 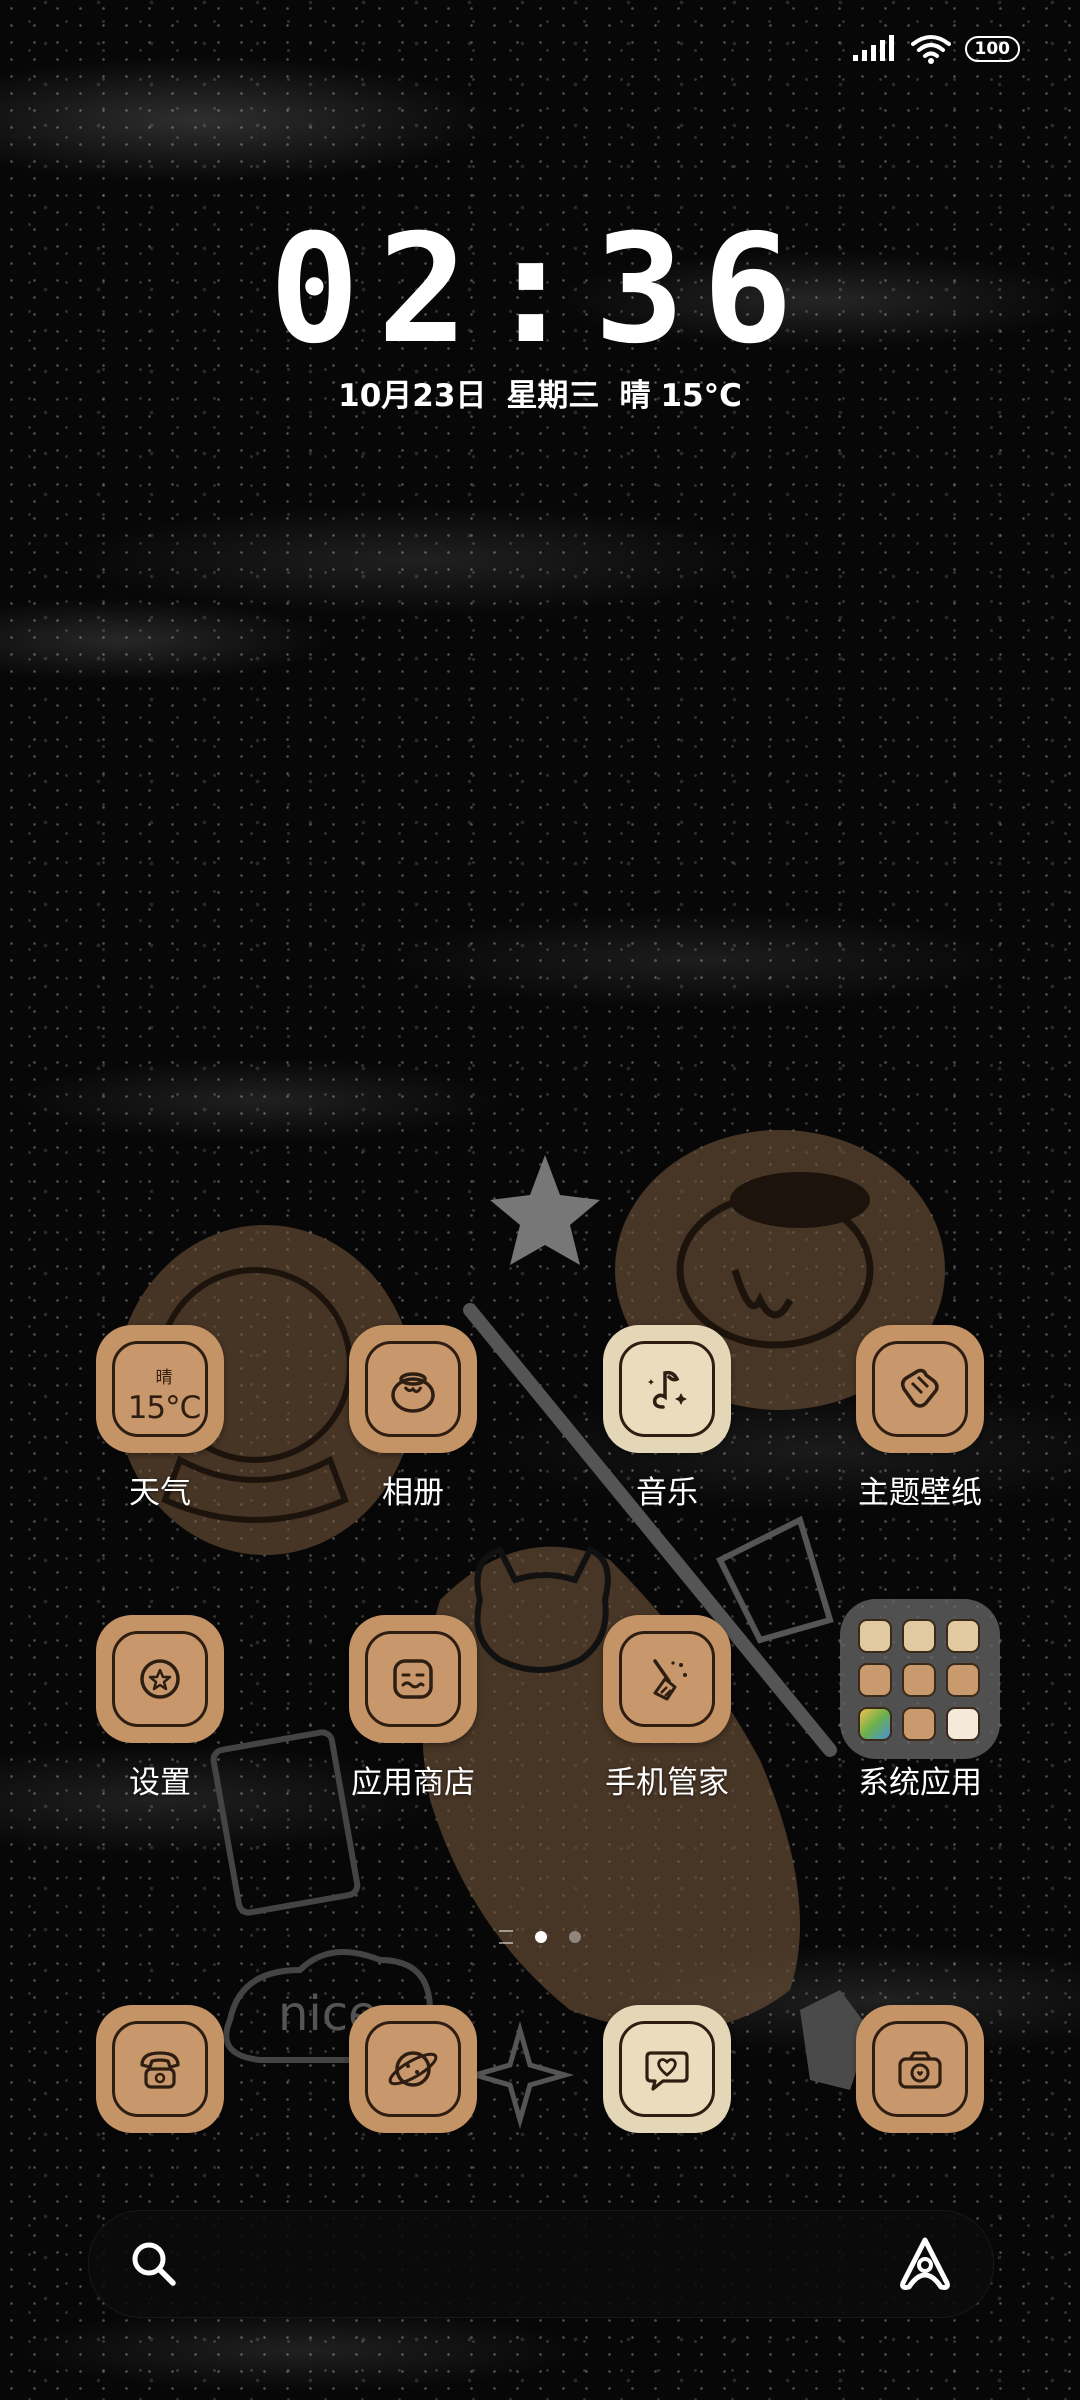 I want to click on app-label: 音乐, so click(x=667, y=1493).